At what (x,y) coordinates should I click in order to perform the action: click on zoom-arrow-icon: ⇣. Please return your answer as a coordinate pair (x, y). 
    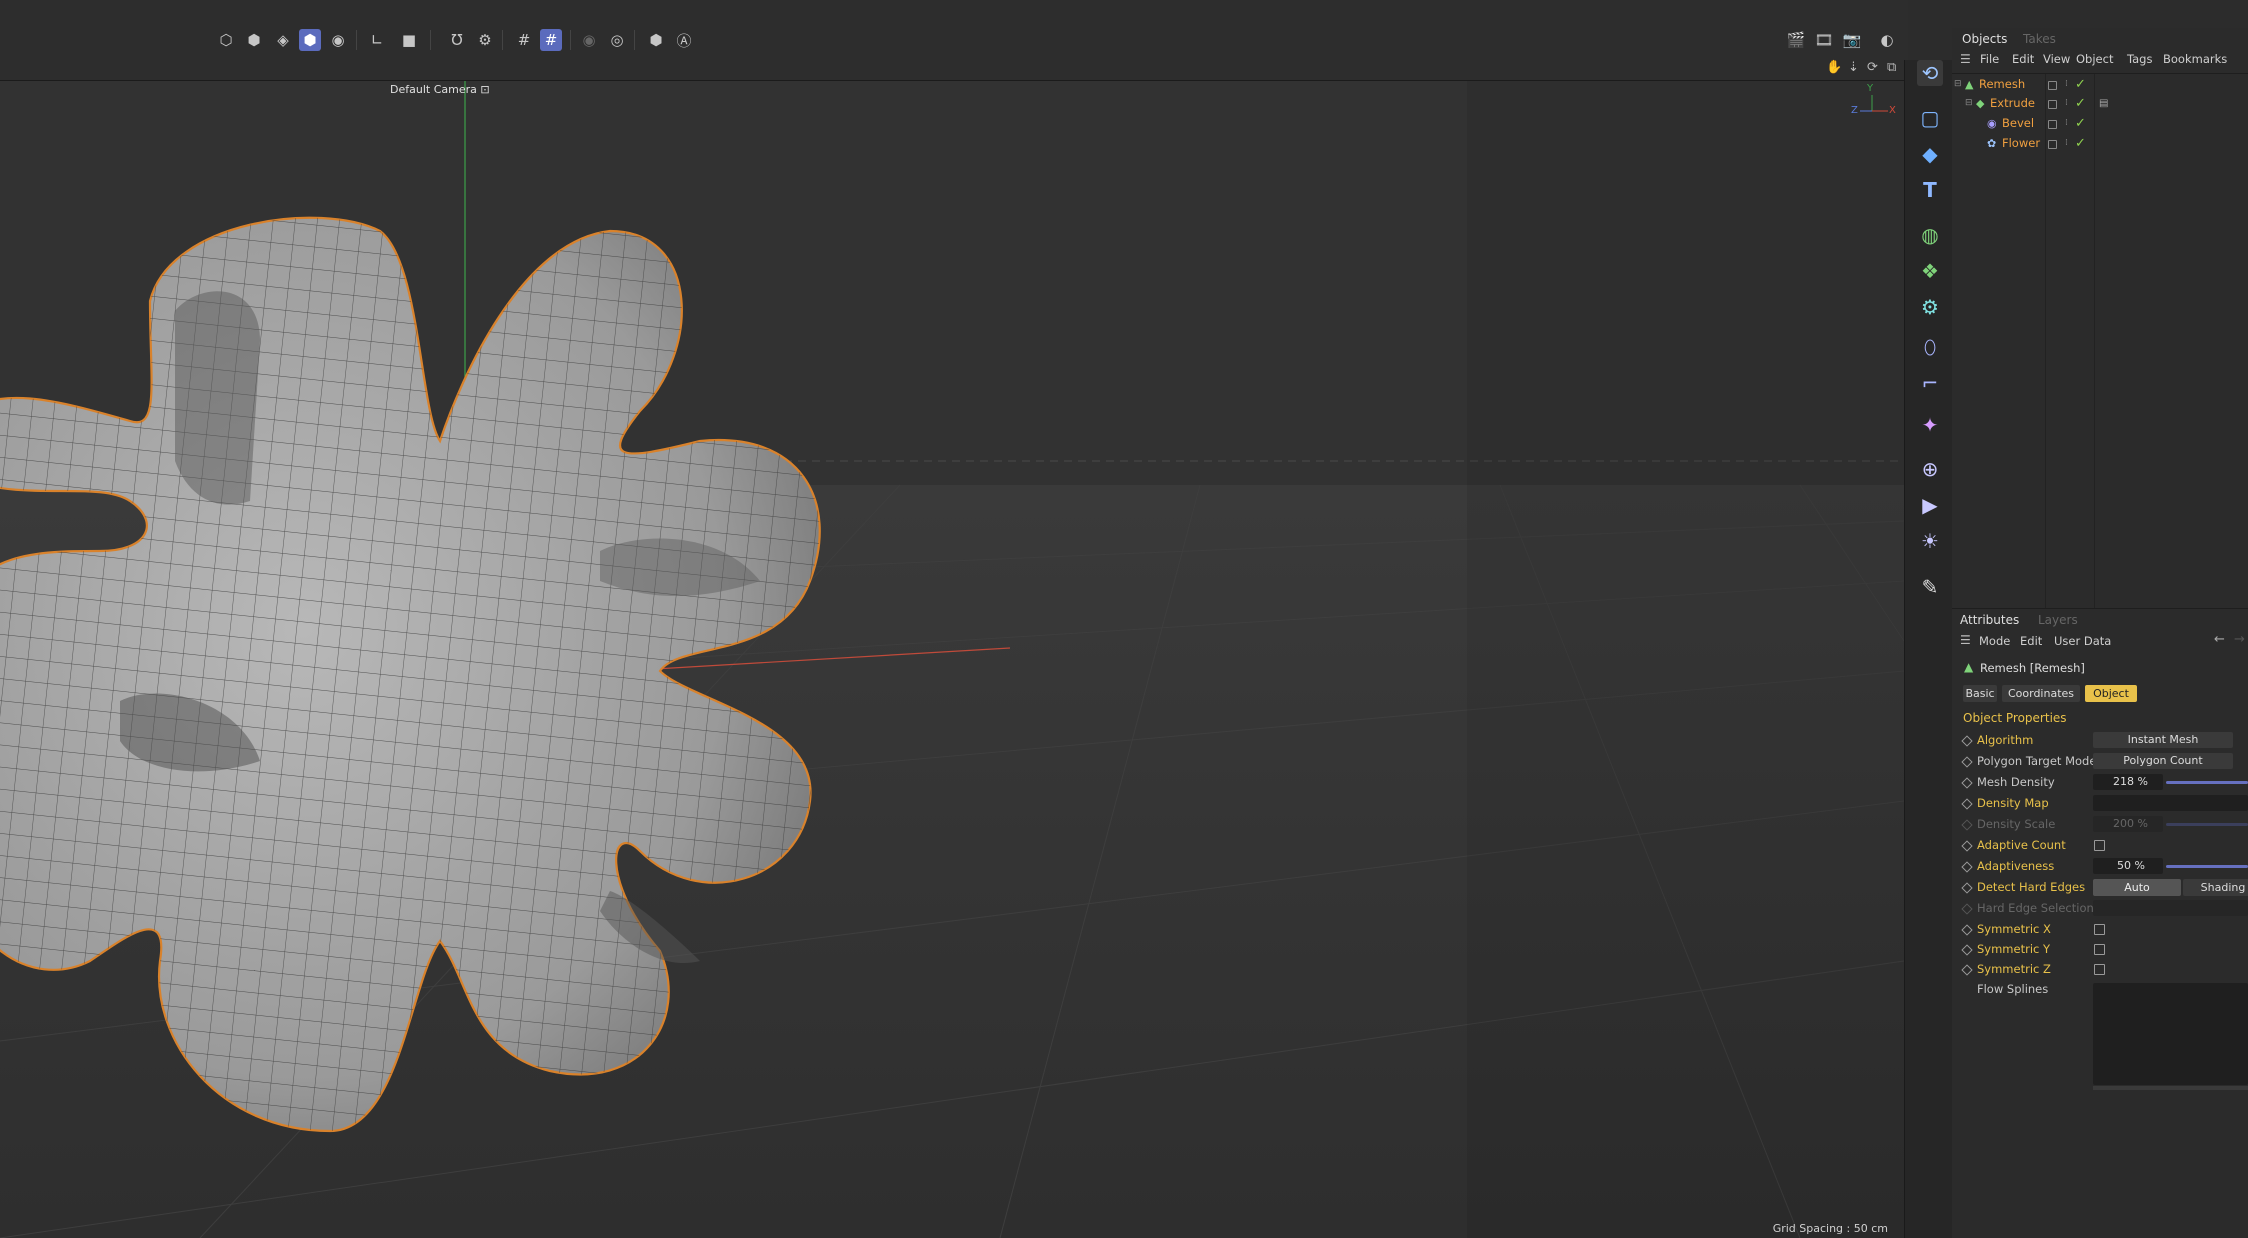
    Looking at the image, I should click on (1853, 67).